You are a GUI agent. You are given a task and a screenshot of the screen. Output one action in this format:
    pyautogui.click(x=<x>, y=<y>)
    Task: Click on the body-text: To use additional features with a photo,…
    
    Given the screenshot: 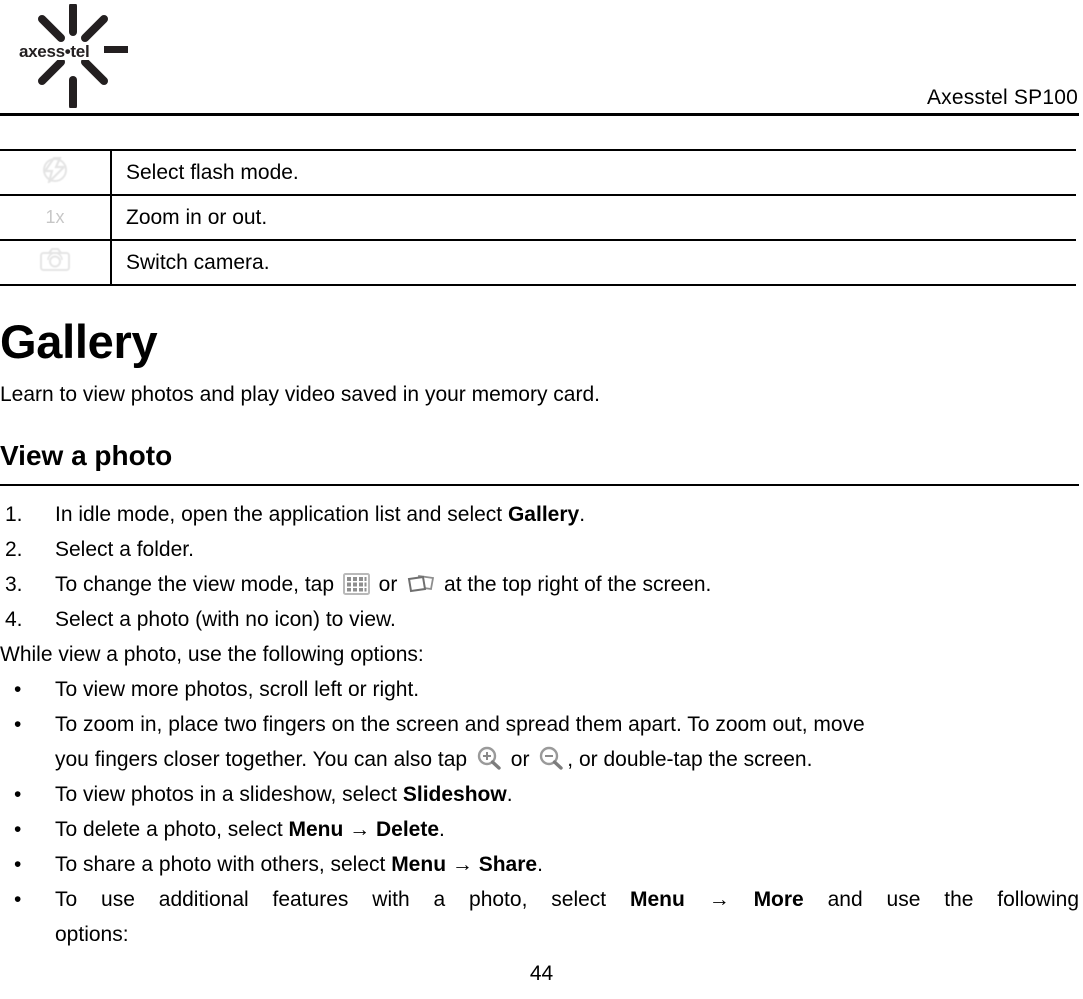 What is the action you would take?
    pyautogui.click(x=342, y=899)
    